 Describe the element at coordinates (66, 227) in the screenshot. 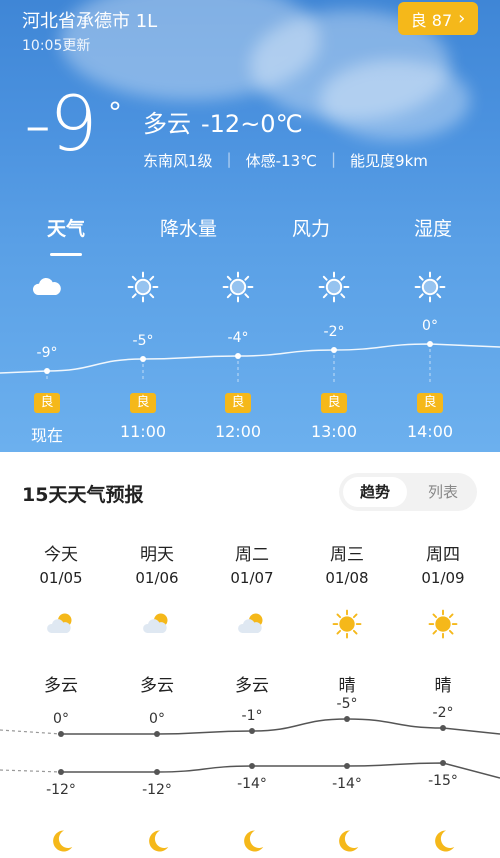

I see `tab-weather: 天气` at that location.